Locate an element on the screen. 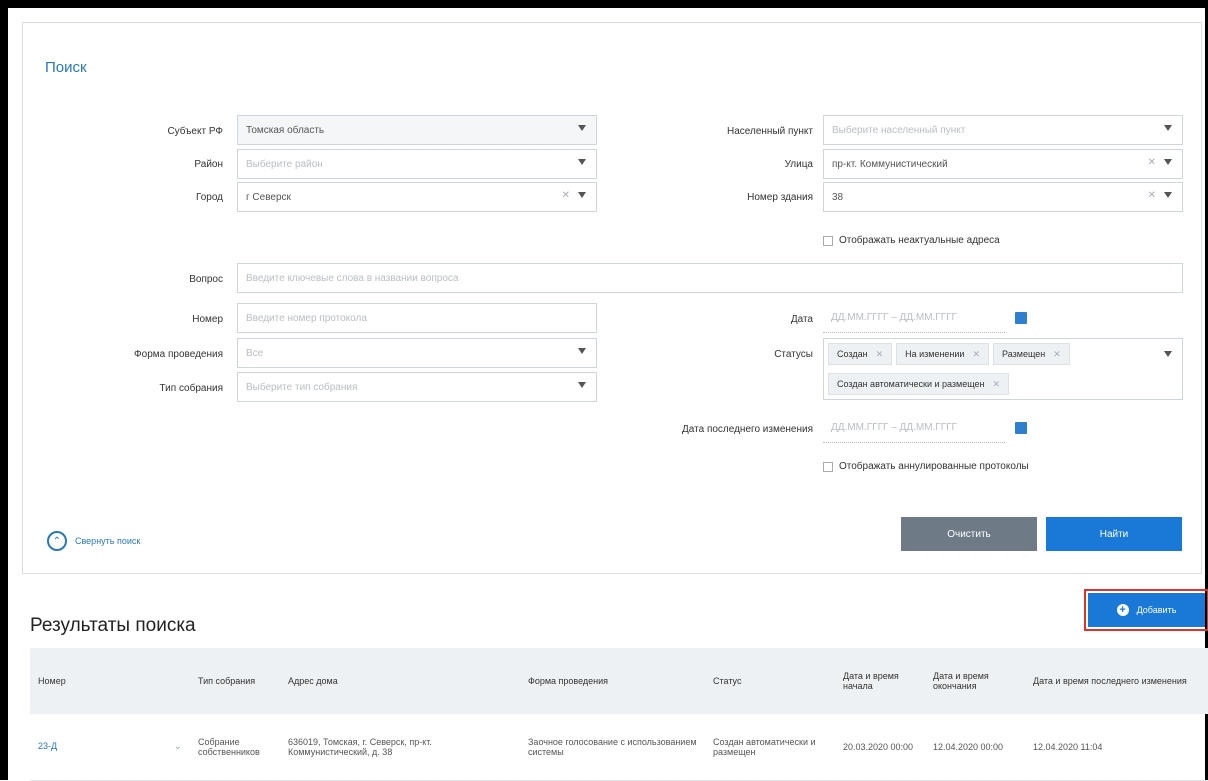 The height and width of the screenshot is (781, 1208). status-chip-label: На изменении is located at coordinates (935, 354).